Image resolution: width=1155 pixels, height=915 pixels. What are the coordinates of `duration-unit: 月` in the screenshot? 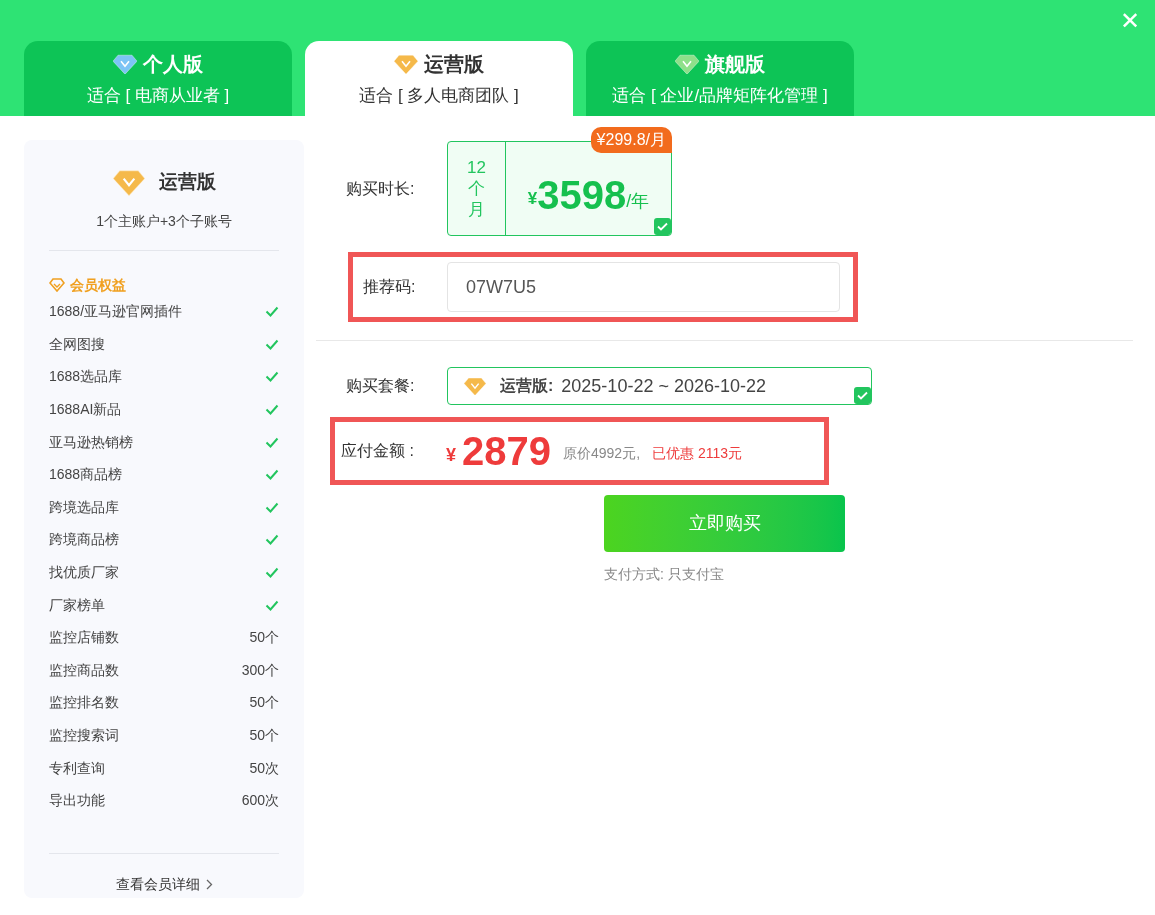 It's located at (476, 209).